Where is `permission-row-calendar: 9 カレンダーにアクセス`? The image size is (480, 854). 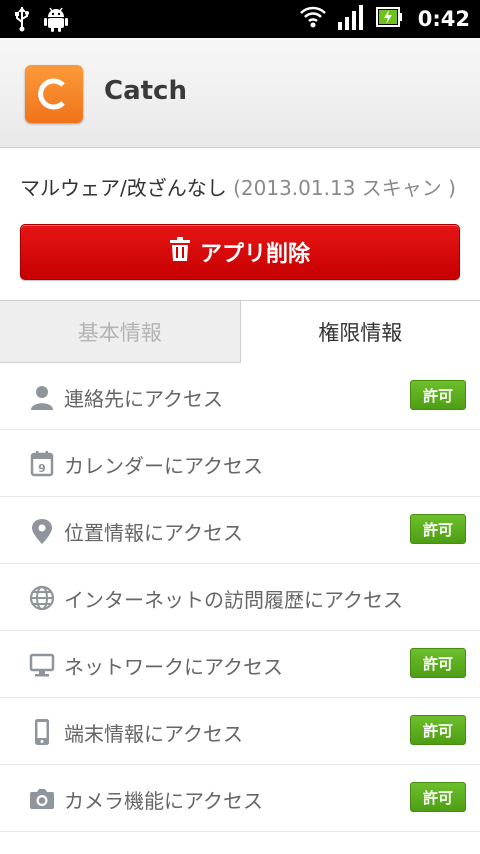
permission-row-calendar: 9 カレンダーにアクセス is located at coordinates (240, 463).